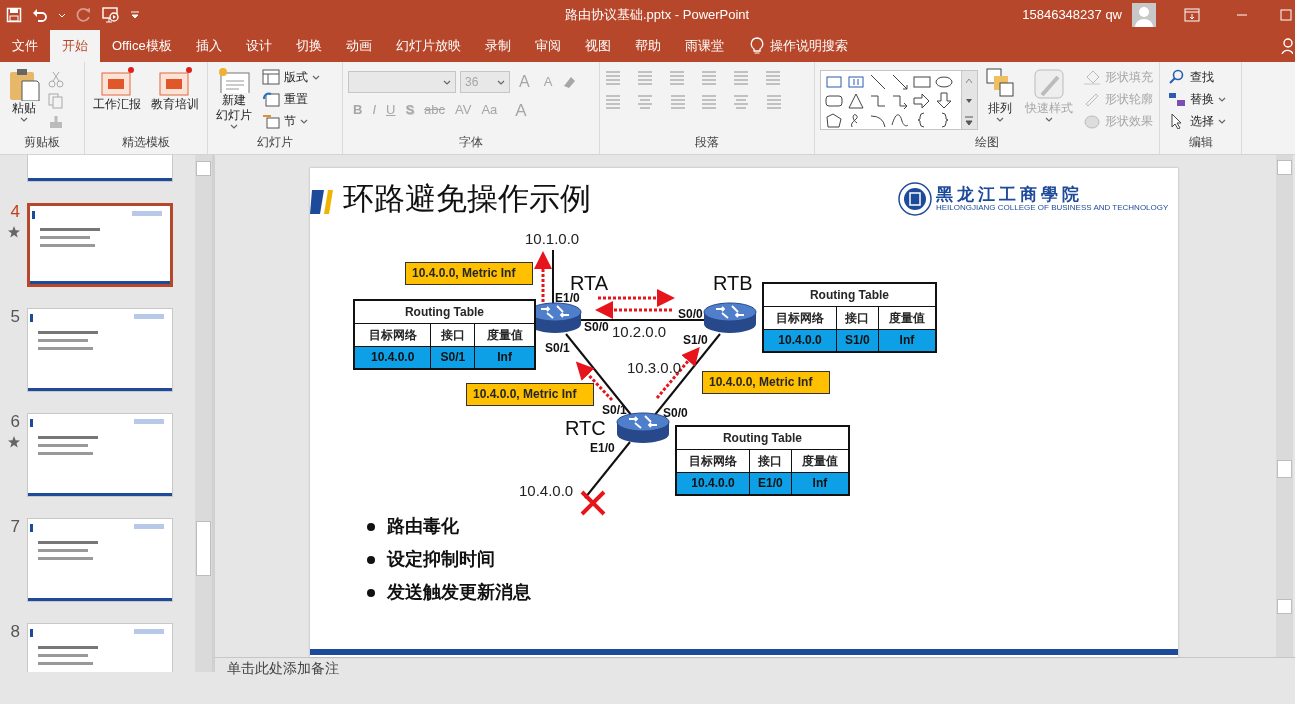 Image resolution: width=1295 pixels, height=704 pixels. What do you see at coordinates (283, 668) in the screenshot?
I see `notes-placeholder: 单击此处添加备注` at bounding box center [283, 668].